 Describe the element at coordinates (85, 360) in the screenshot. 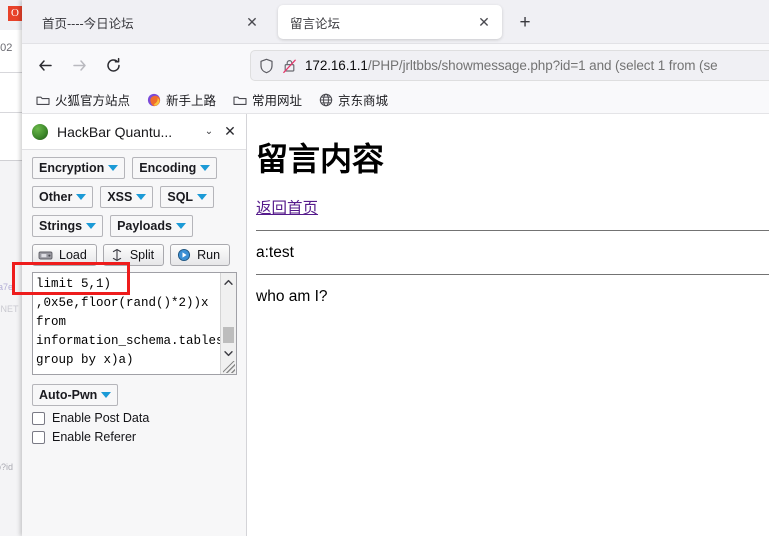

I see `payload-line-5: group by x)a)` at that location.